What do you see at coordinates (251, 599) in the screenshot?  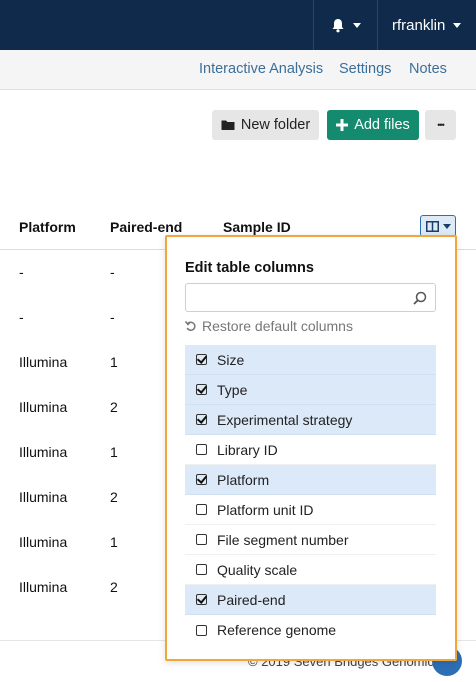 I see `column-option-label: Paired-end` at bounding box center [251, 599].